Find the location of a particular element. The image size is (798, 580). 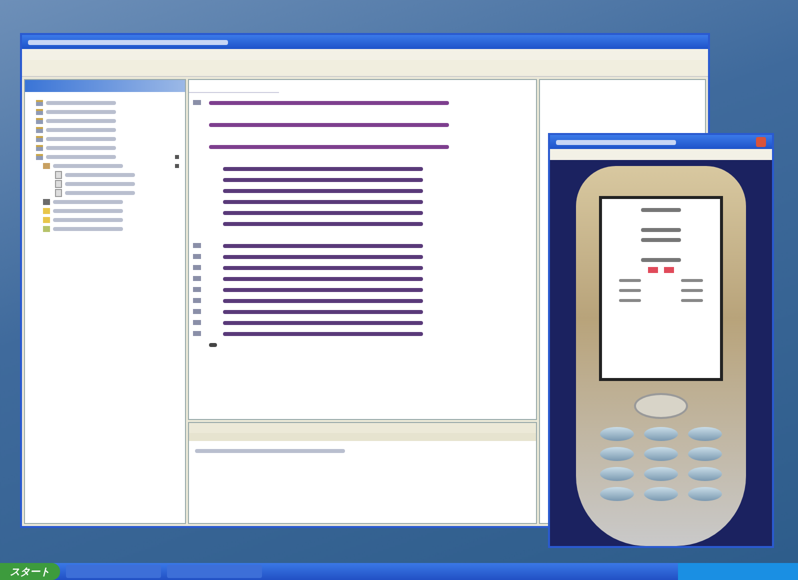

navigation-key is located at coordinates (661, 406).